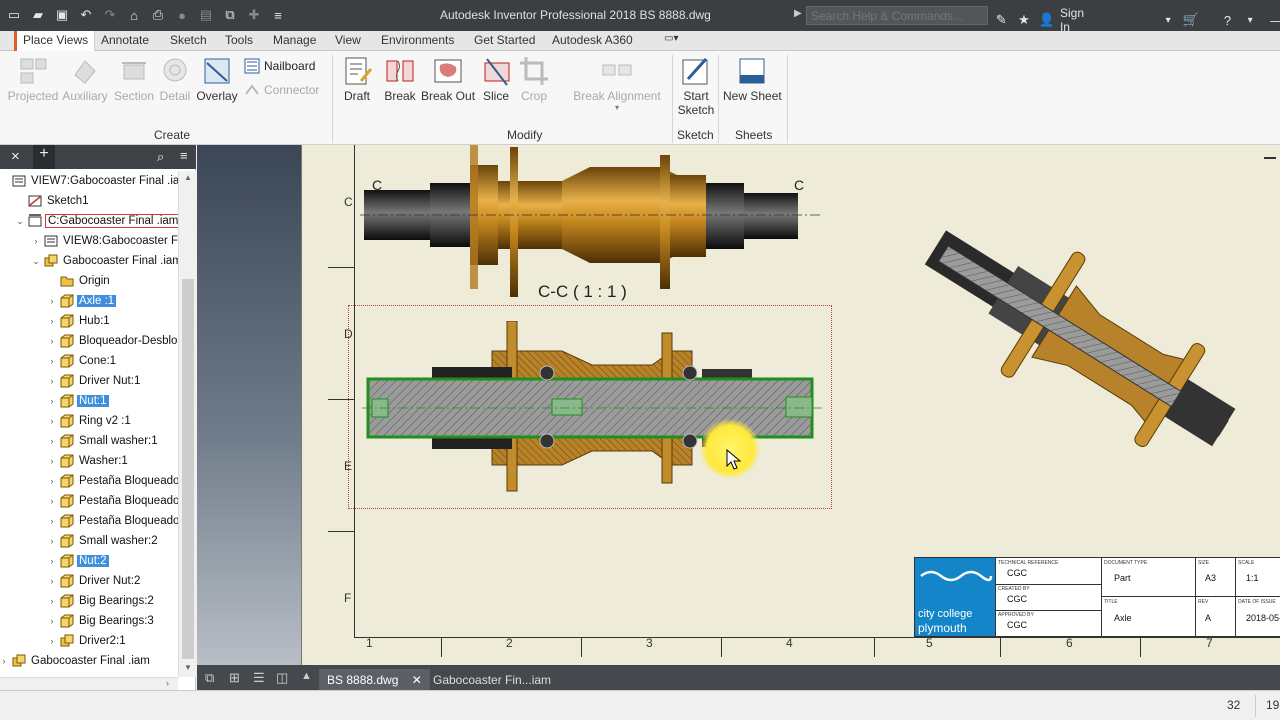  What do you see at coordinates (278, 15) in the screenshot?
I see `customize-icon: ≡` at bounding box center [278, 15].